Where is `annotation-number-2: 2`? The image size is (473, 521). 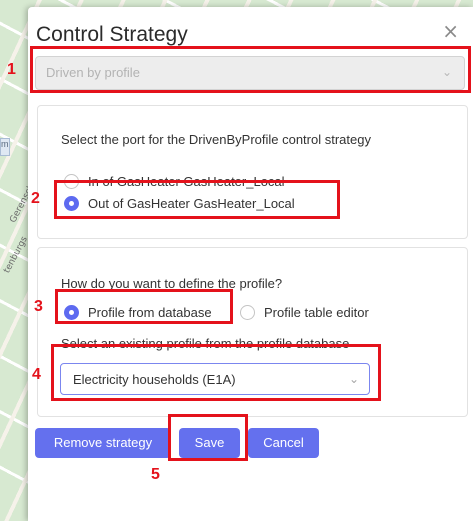 annotation-number-2: 2 is located at coordinates (35, 198).